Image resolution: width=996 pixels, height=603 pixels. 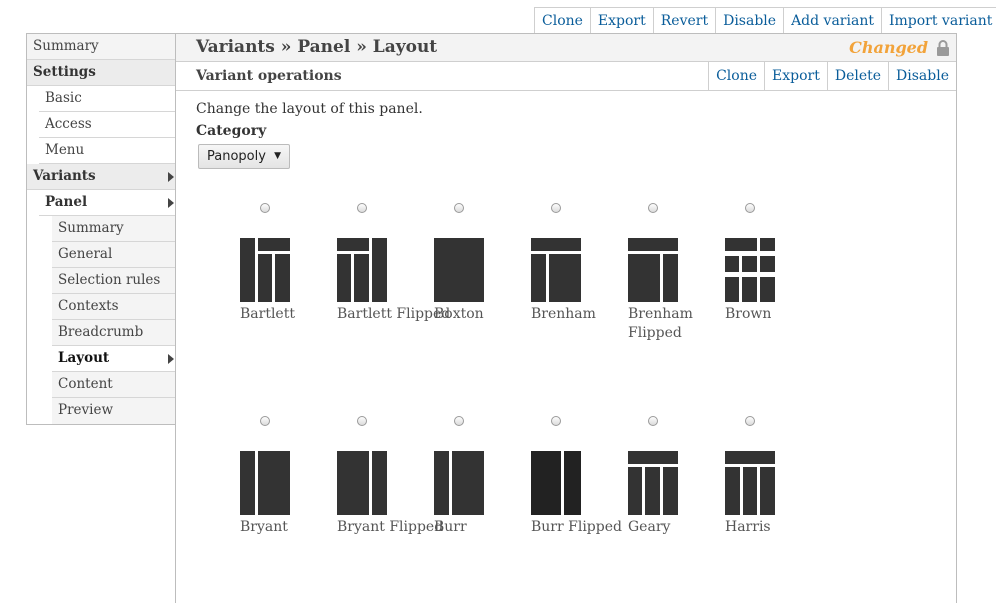 I want to click on layout-label: Brenham Flipped, so click(x=660, y=323).